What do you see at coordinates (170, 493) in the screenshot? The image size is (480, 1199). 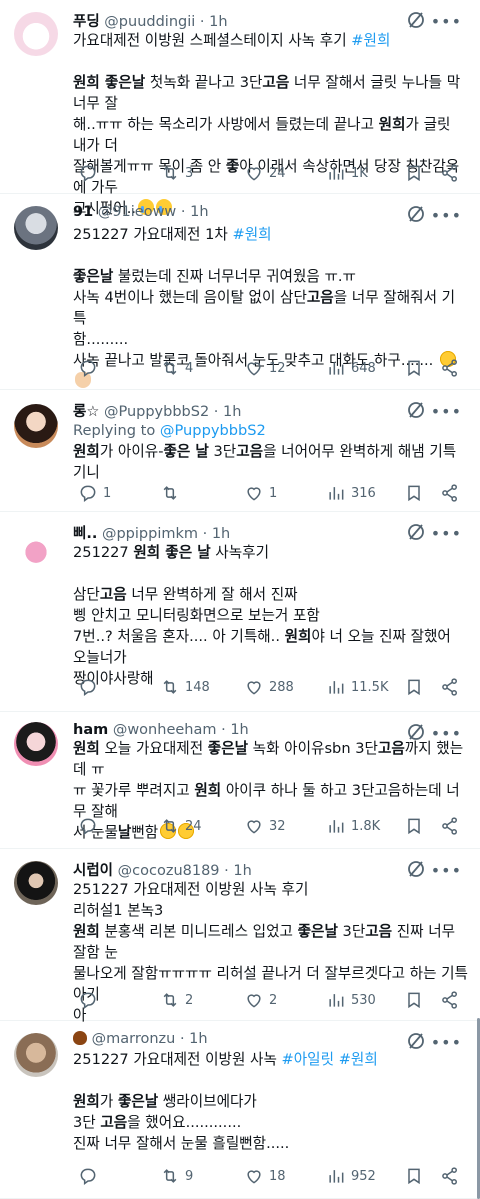 I see `retweet-button` at bounding box center [170, 493].